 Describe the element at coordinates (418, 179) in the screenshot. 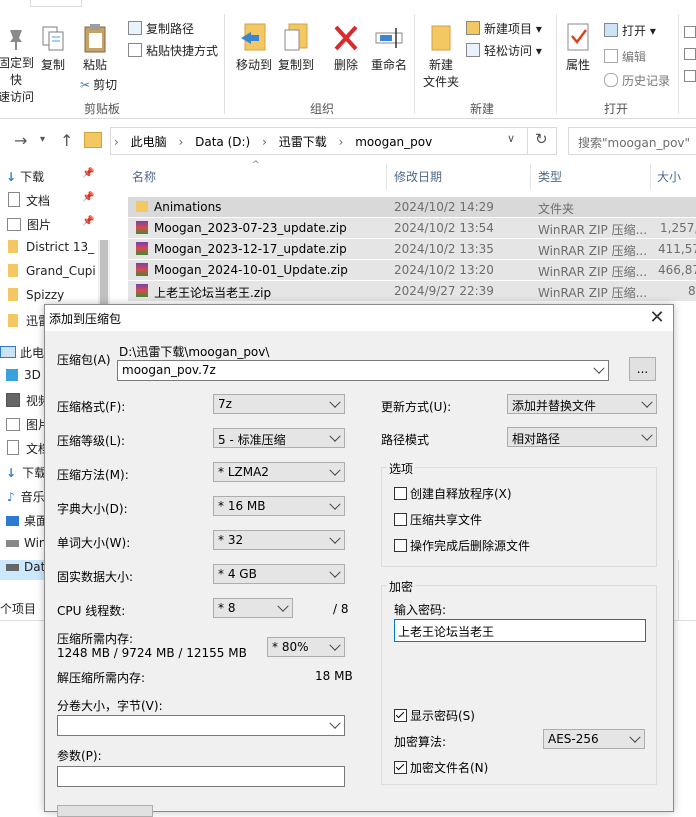

I see `column-header-date: 修改日期` at that location.